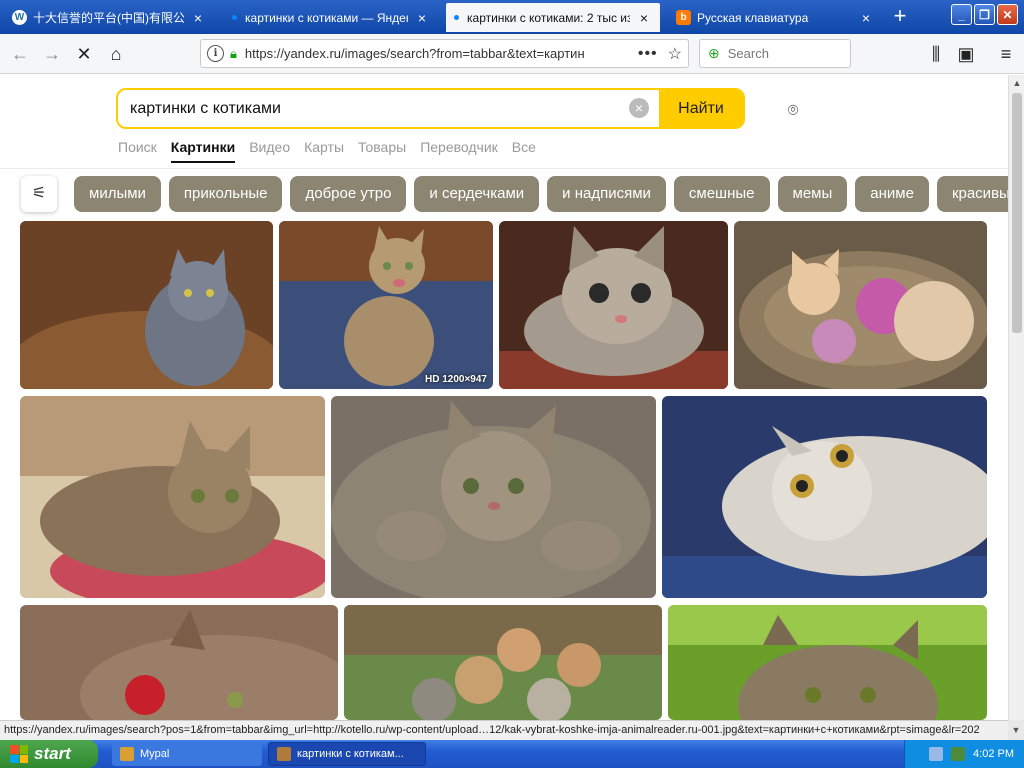  I want to click on orange-b-icon: b, so click(683, 17).